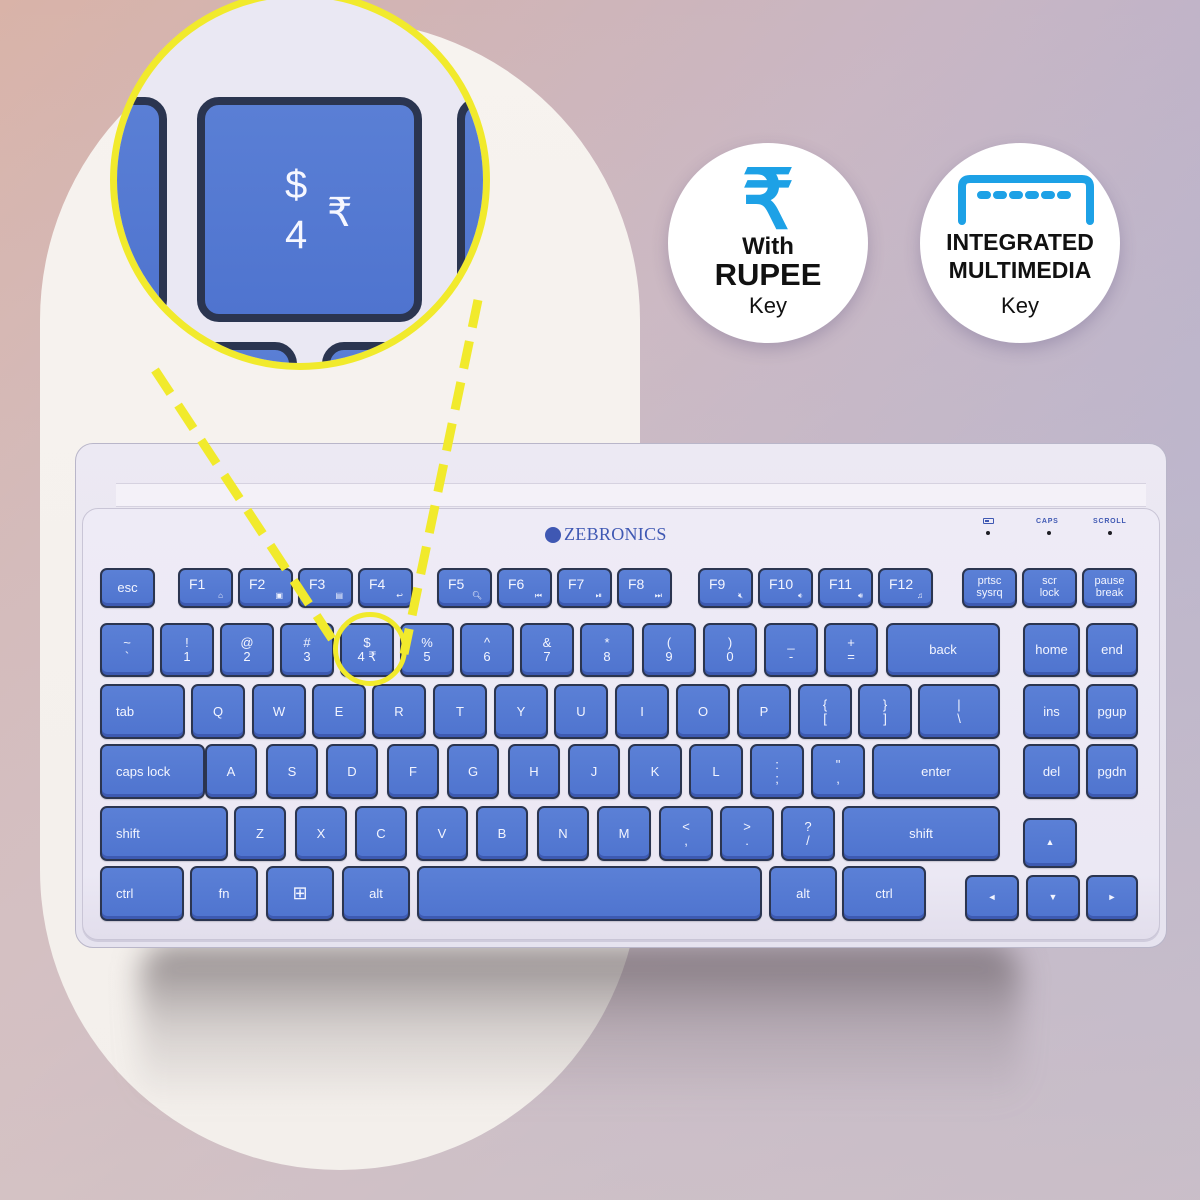 This screenshot has height=1200, width=1200. I want to click on badge-media-line1: INTEGRATED, so click(1020, 242).